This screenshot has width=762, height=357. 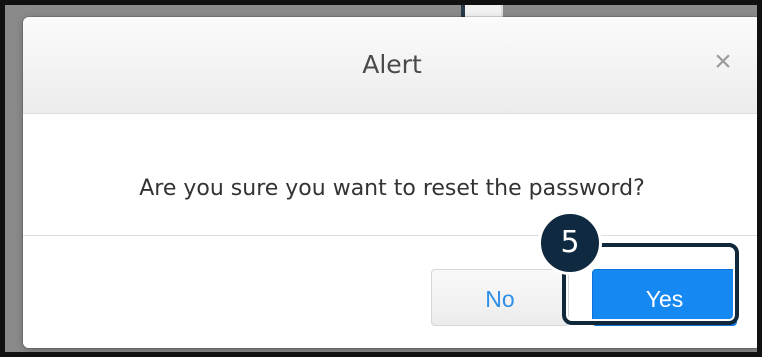 What do you see at coordinates (723, 62) in the screenshot?
I see `close-icon: ×` at bounding box center [723, 62].